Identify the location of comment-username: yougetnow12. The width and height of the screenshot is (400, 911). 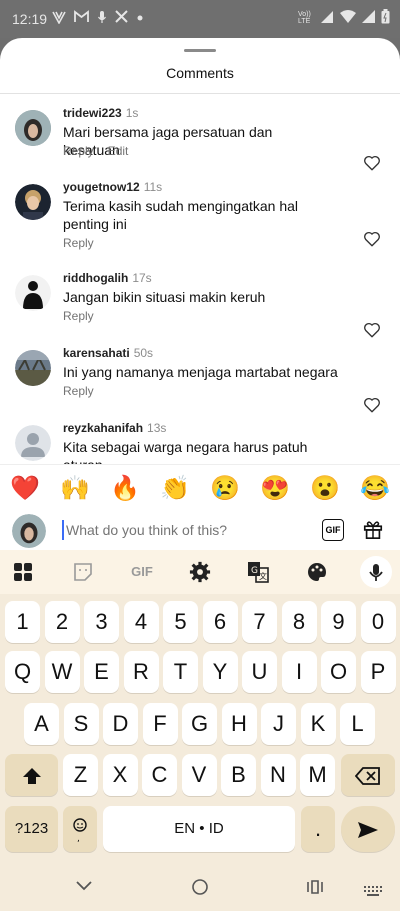
(101, 187).